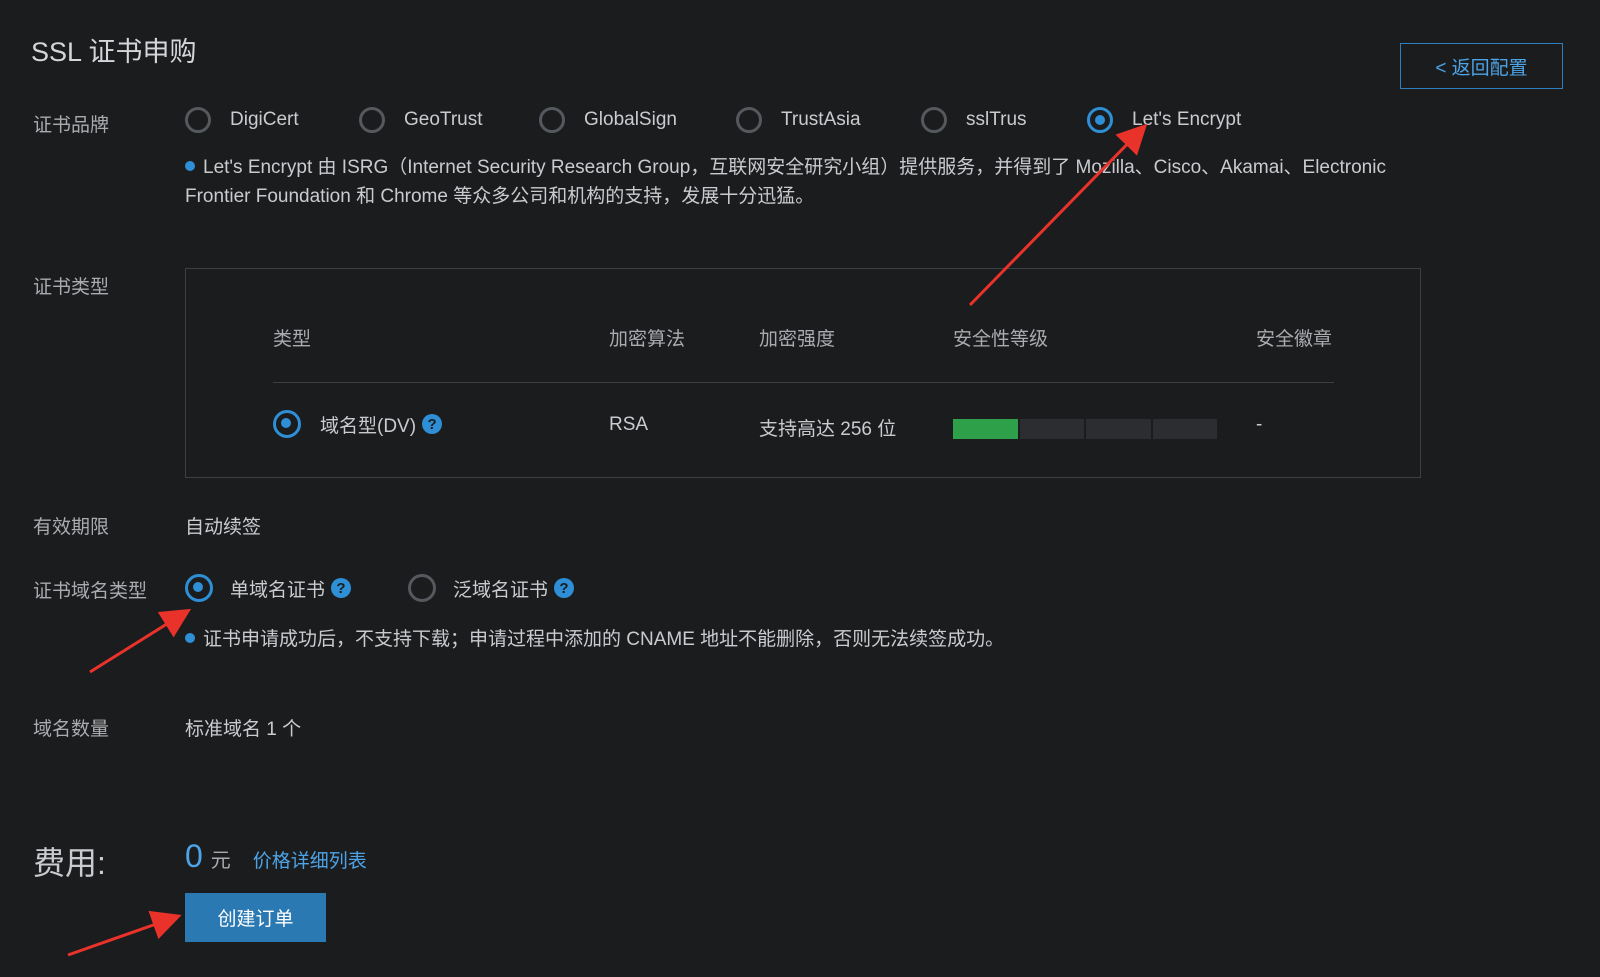 The width and height of the screenshot is (1600, 977). What do you see at coordinates (71, 287) in the screenshot?
I see `cert-type-label: 证书类型` at bounding box center [71, 287].